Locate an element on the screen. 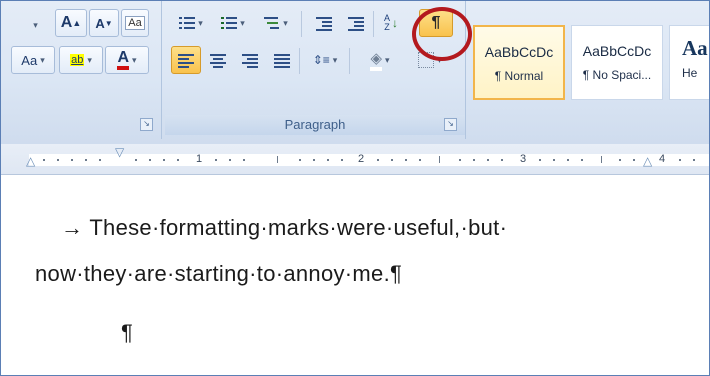 This screenshot has height=376, width=710. multilevel-list-icon is located at coordinates (272, 23).